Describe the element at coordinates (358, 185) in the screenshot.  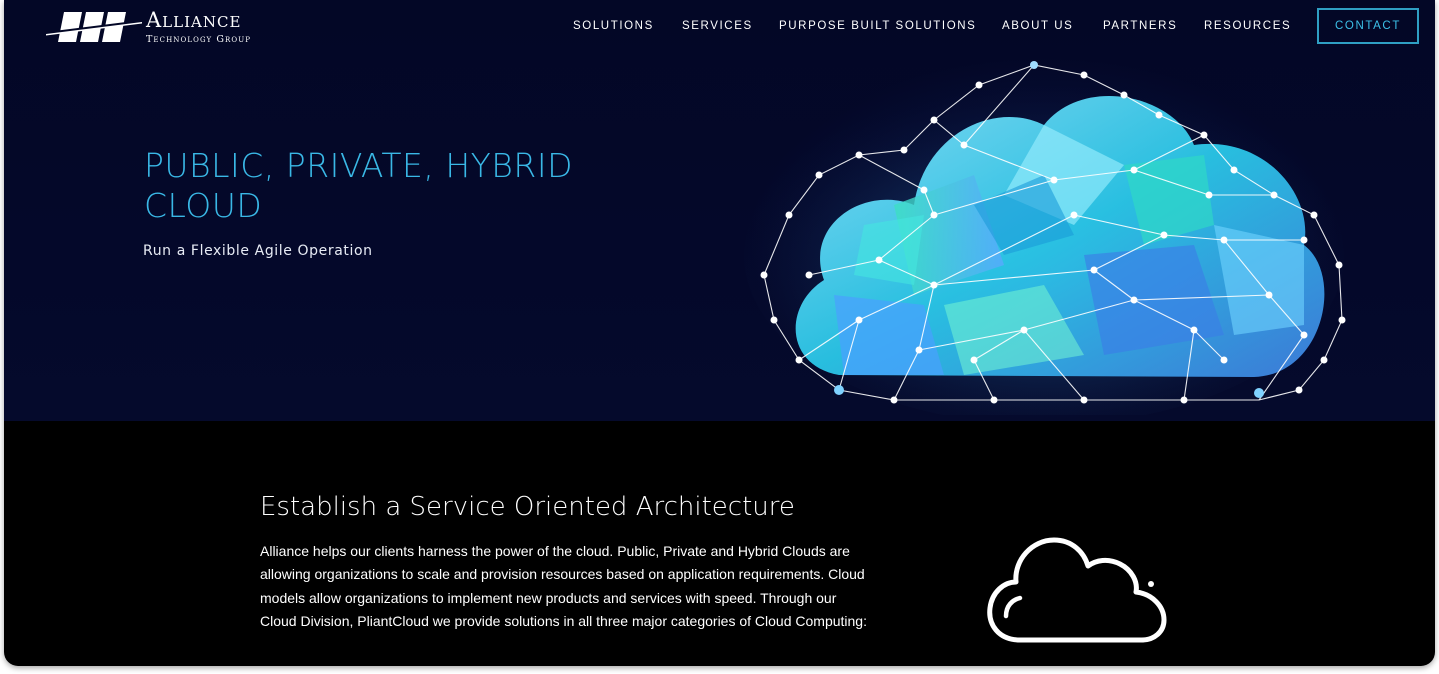
I see `hero-title: PUBLIC, PRIVATE, HYBRID CLOUD` at that location.